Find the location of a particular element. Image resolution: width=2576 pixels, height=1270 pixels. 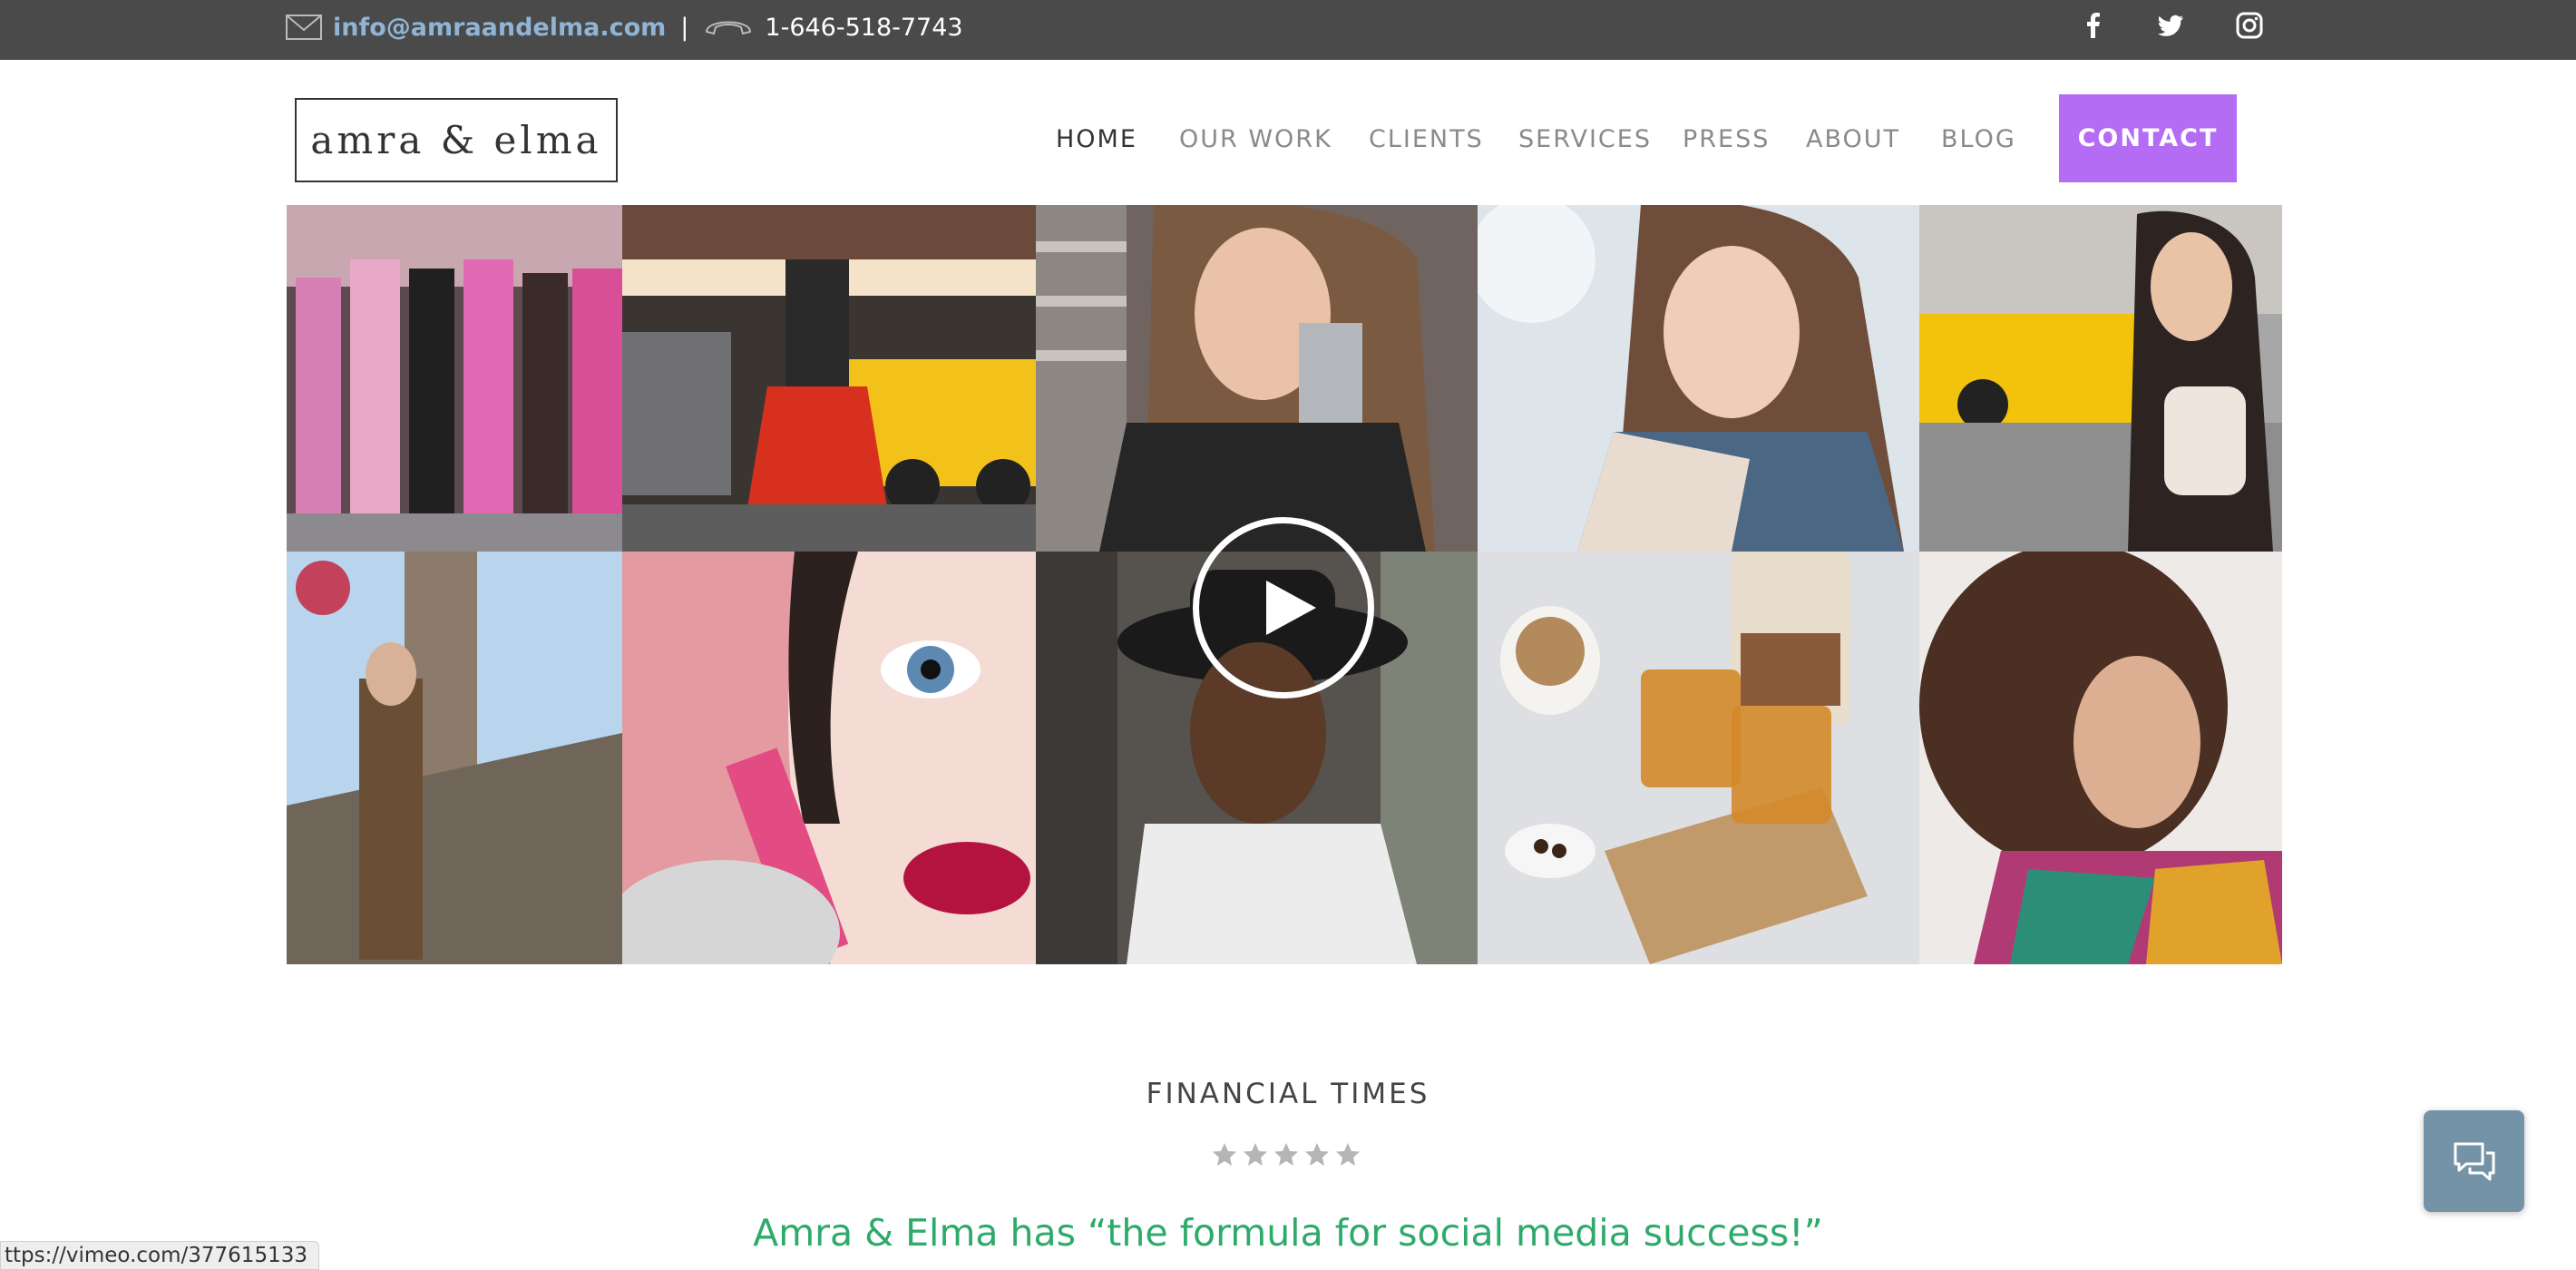

gallery-photo-taxi-backpack is located at coordinates (2100, 378).